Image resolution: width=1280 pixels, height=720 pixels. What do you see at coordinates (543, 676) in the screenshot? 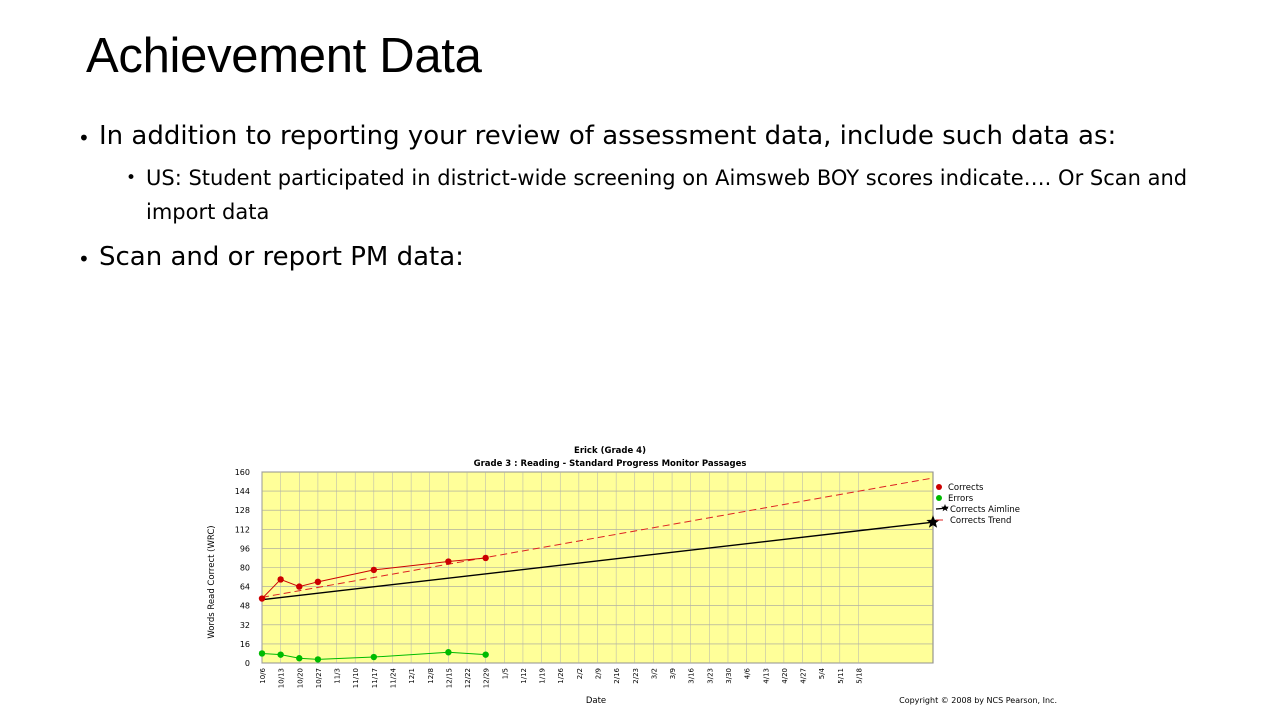
I see `x-tick-label: 1/19` at bounding box center [543, 676].